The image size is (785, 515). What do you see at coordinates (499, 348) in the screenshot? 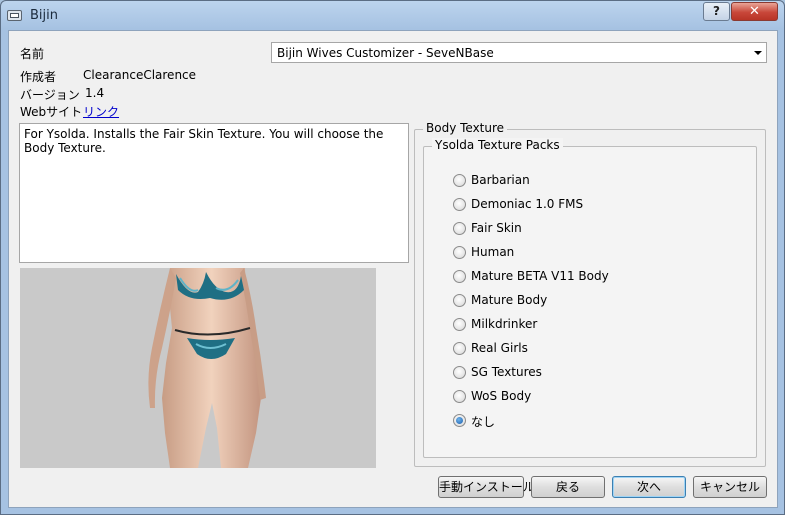
I see `option-label: Real Girls` at bounding box center [499, 348].